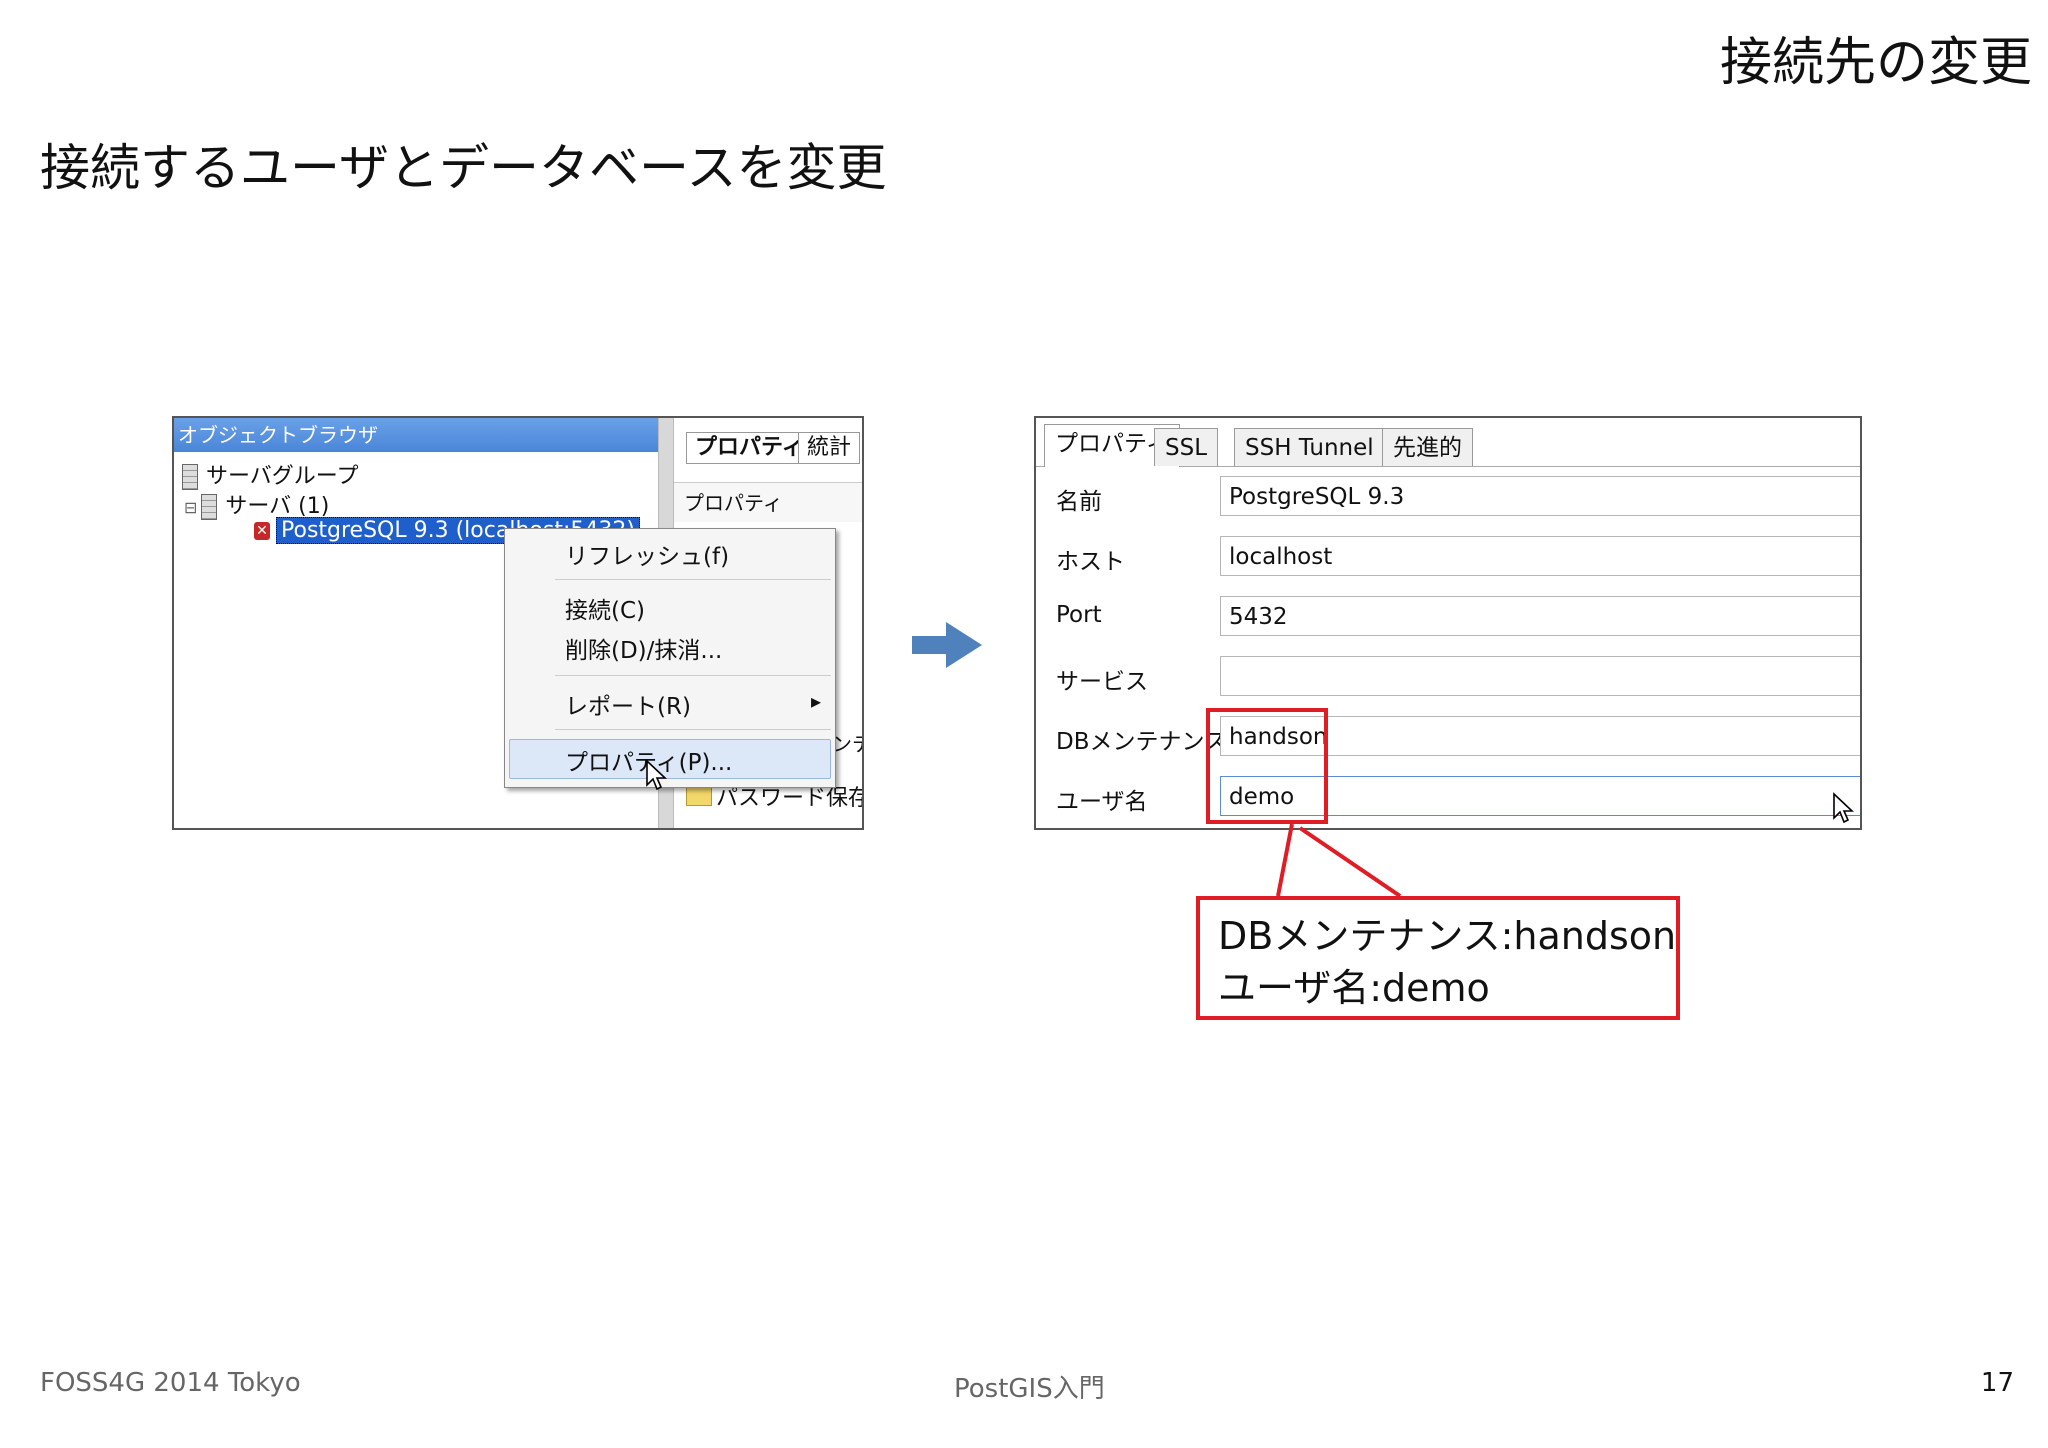  Describe the element at coordinates (847, 744) in the screenshot. I see `properties-fragment: ンテ` at that location.